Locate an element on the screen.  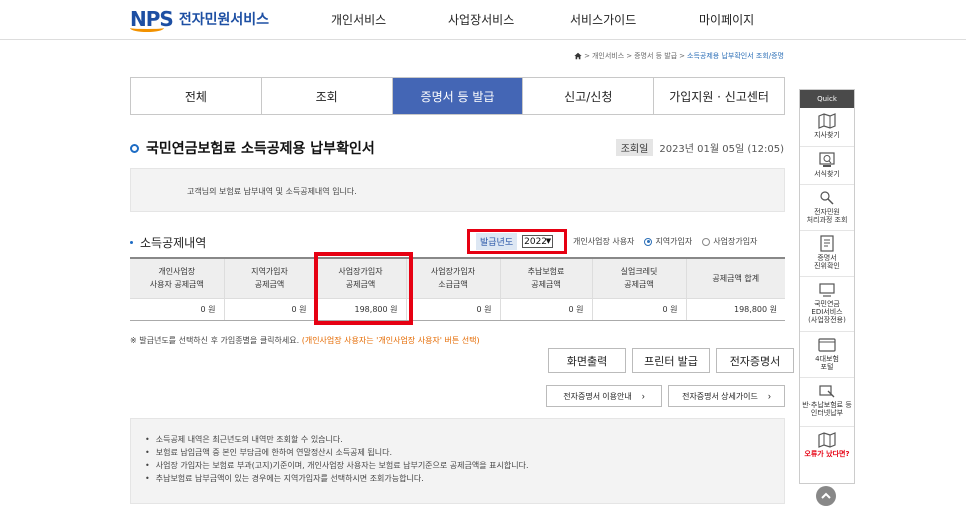
year-select: 2022 ▼ is located at coordinates (538, 241).